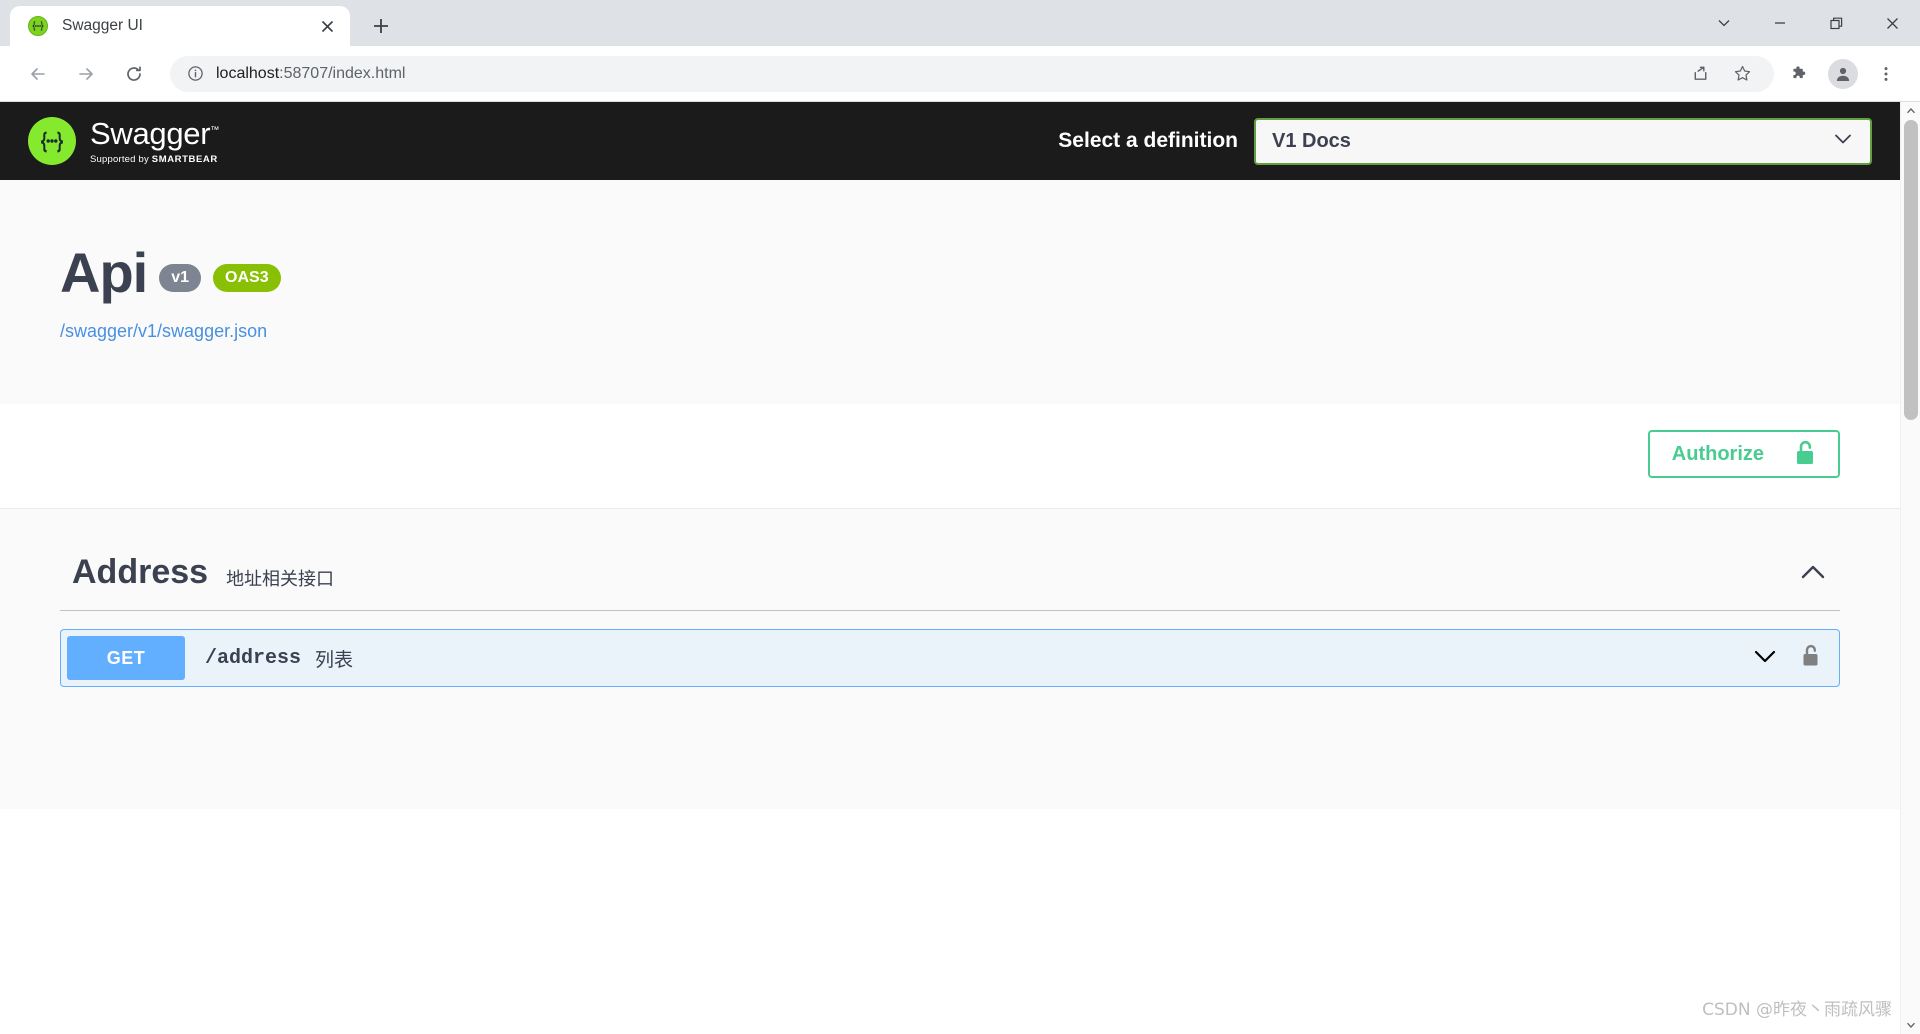  What do you see at coordinates (1311, 140) in the screenshot?
I see `definition-selected-value: V1 Docs` at bounding box center [1311, 140].